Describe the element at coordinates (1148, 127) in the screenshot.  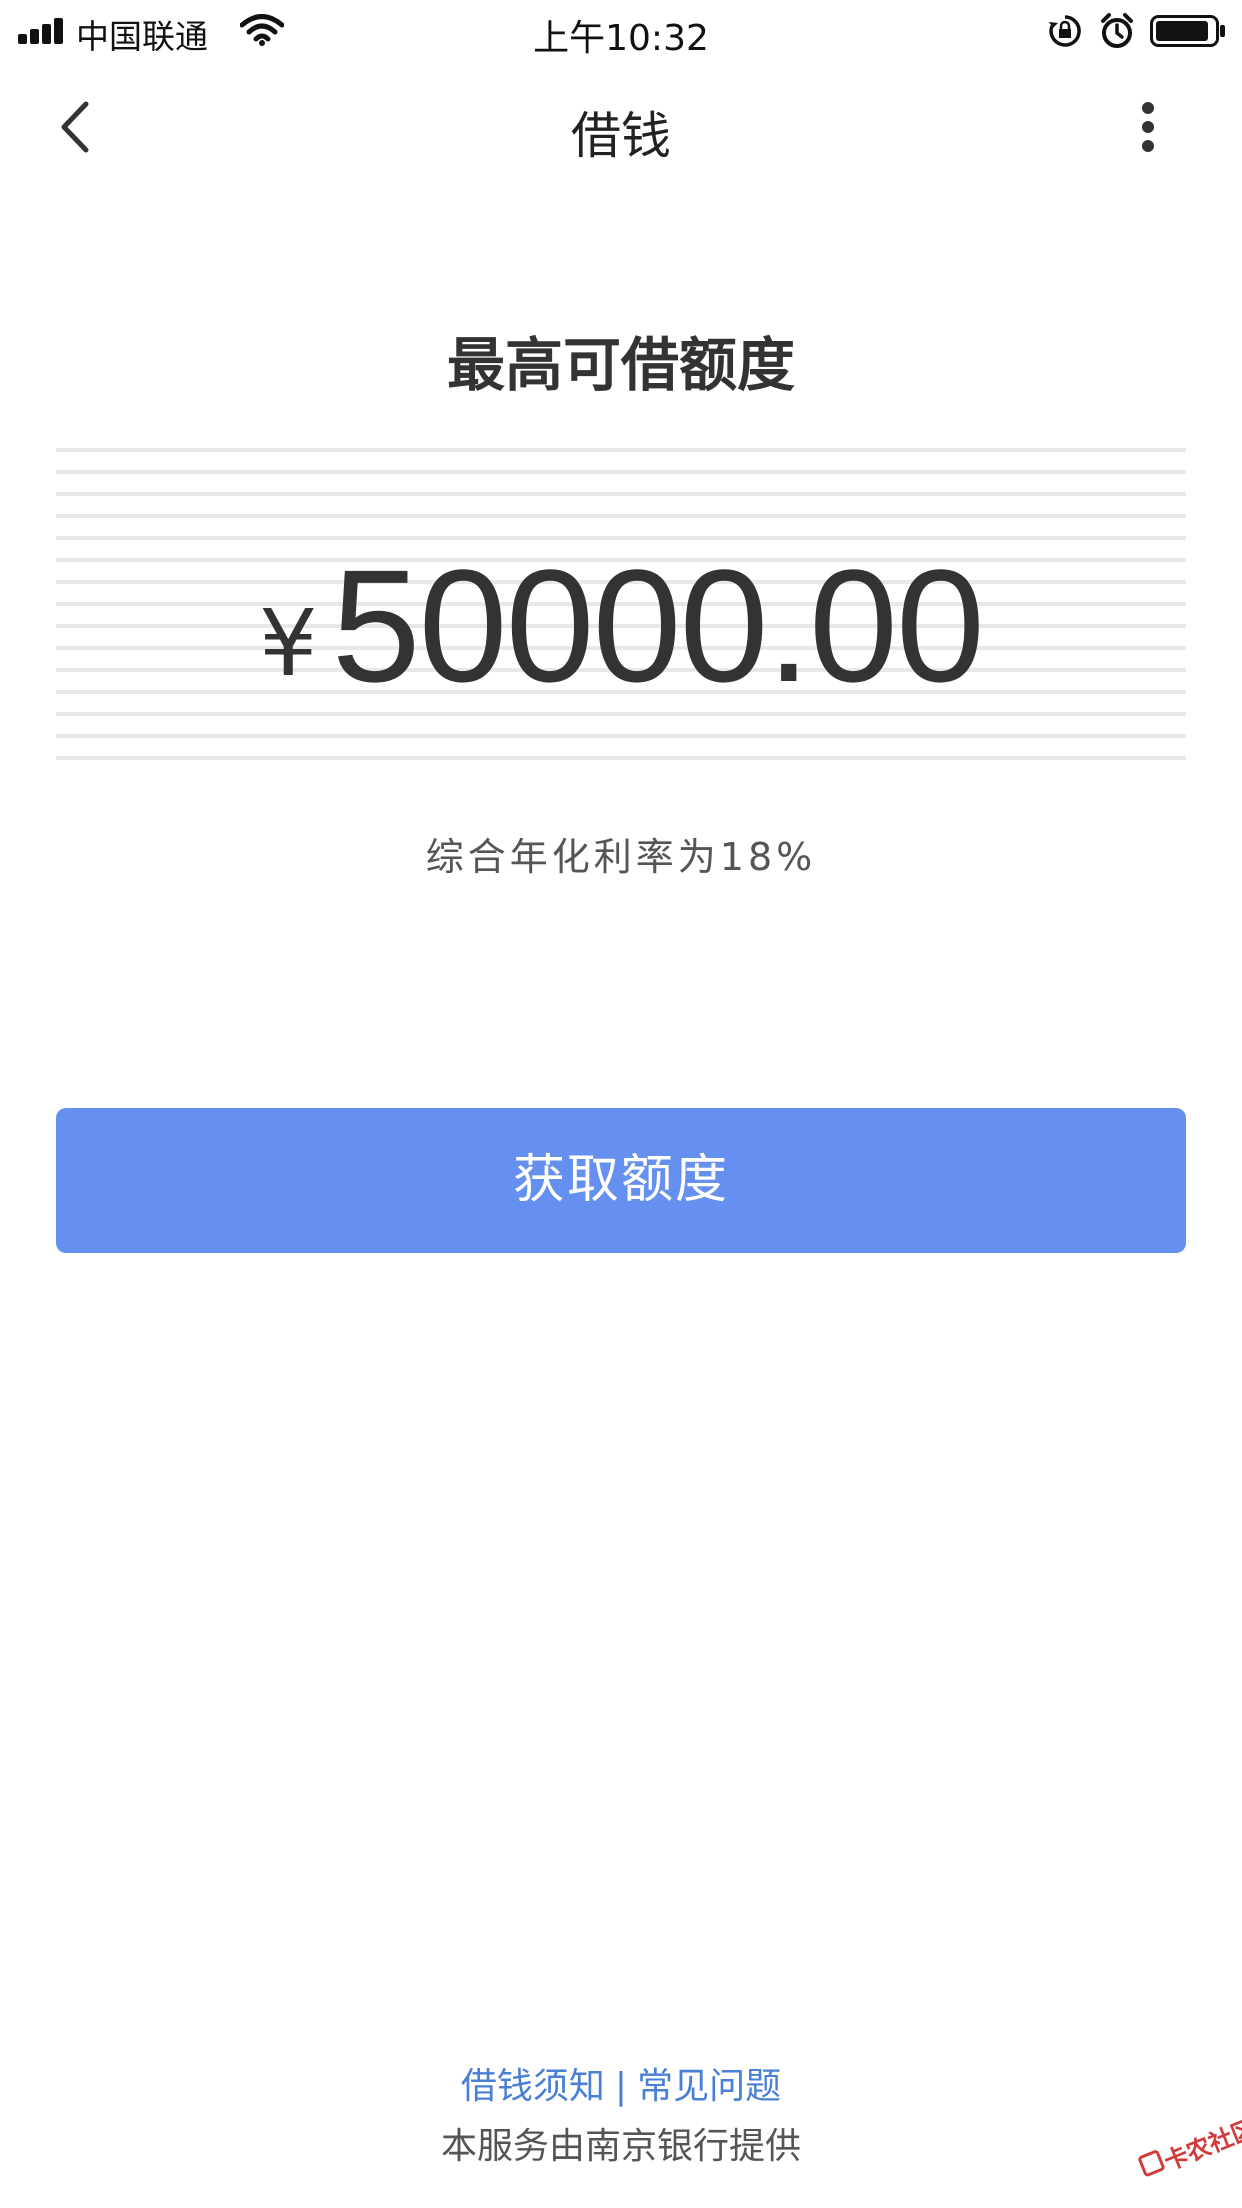
I see `more-options-button` at that location.